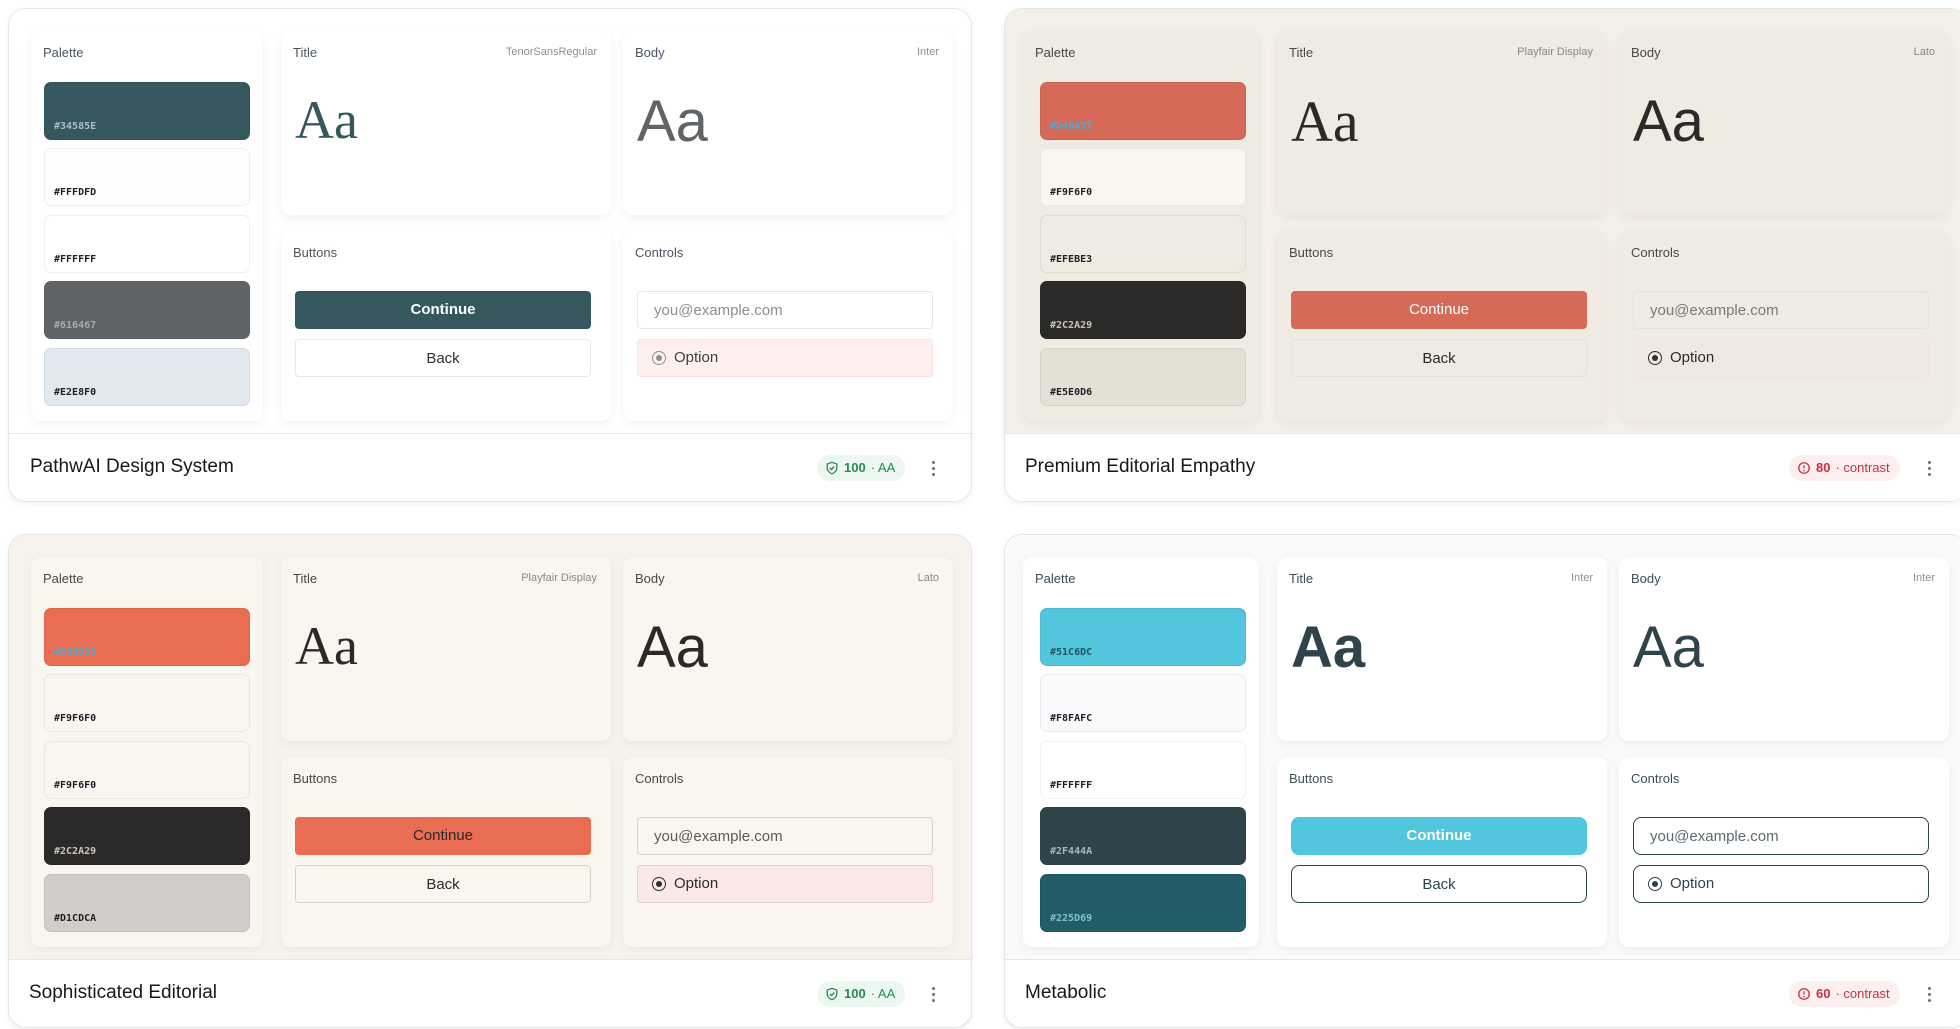 The height and width of the screenshot is (1029, 1960). Describe the element at coordinates (147, 177) in the screenshot. I see `color-swatch: #FFFDFD` at that location.